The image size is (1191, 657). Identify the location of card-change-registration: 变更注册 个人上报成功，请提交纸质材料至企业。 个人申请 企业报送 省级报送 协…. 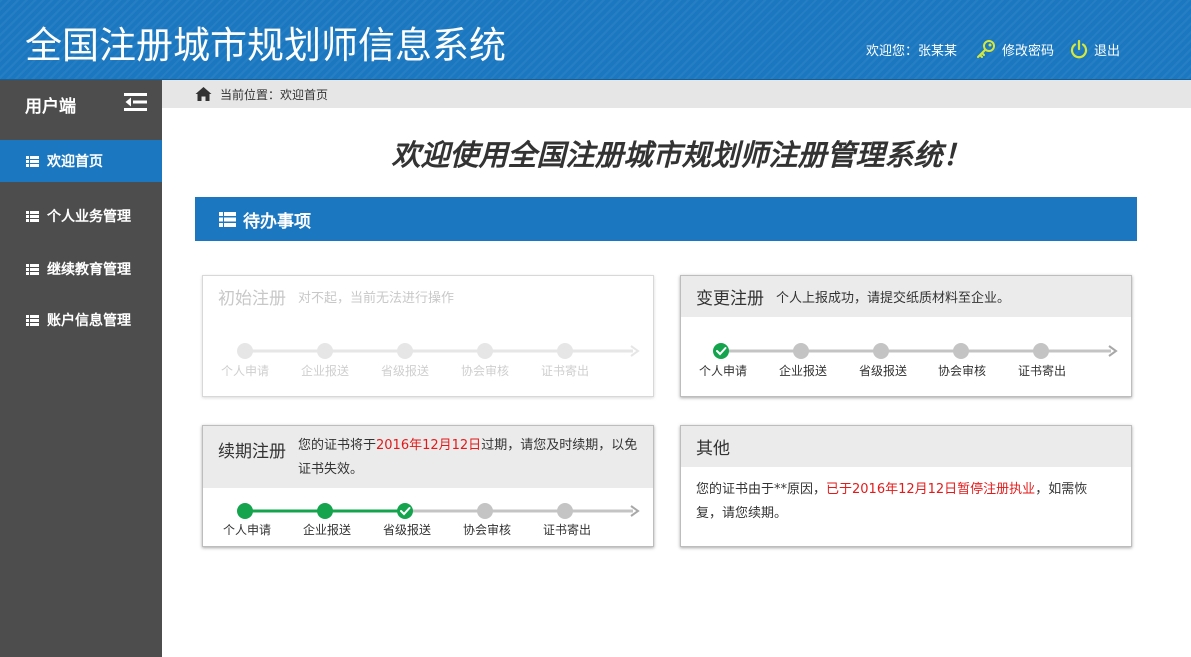
(906, 336).